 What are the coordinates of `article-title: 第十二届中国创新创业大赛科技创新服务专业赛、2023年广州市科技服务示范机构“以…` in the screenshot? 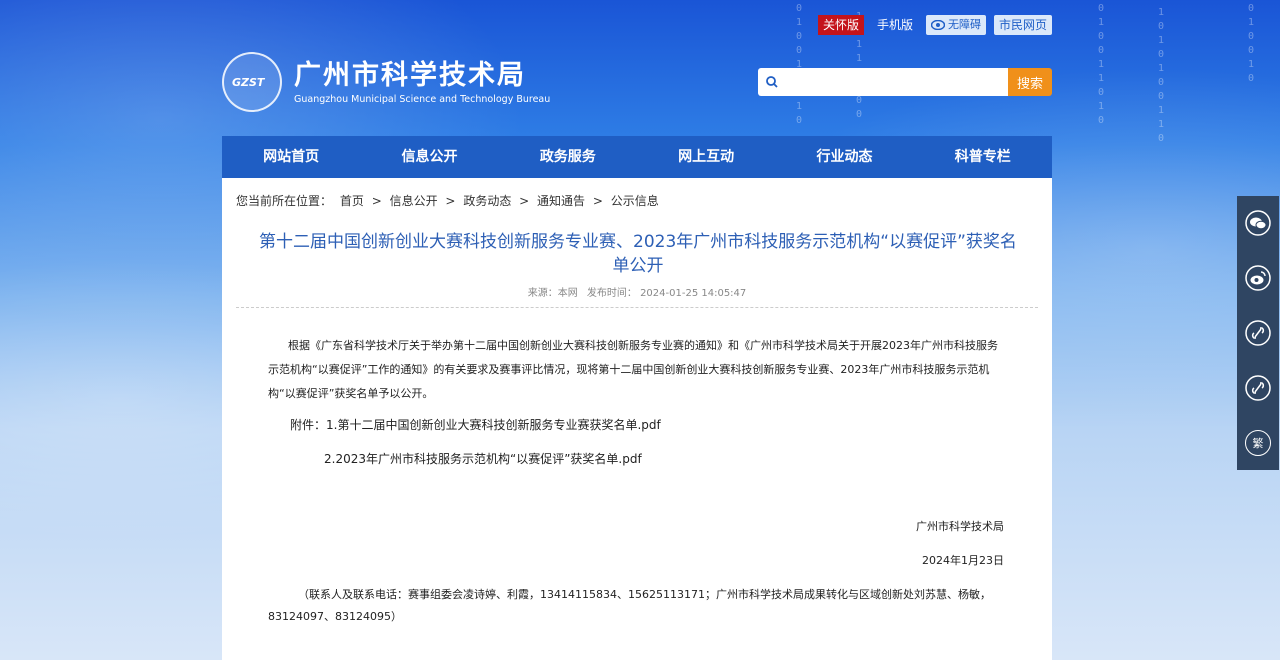 It's located at (638, 254).